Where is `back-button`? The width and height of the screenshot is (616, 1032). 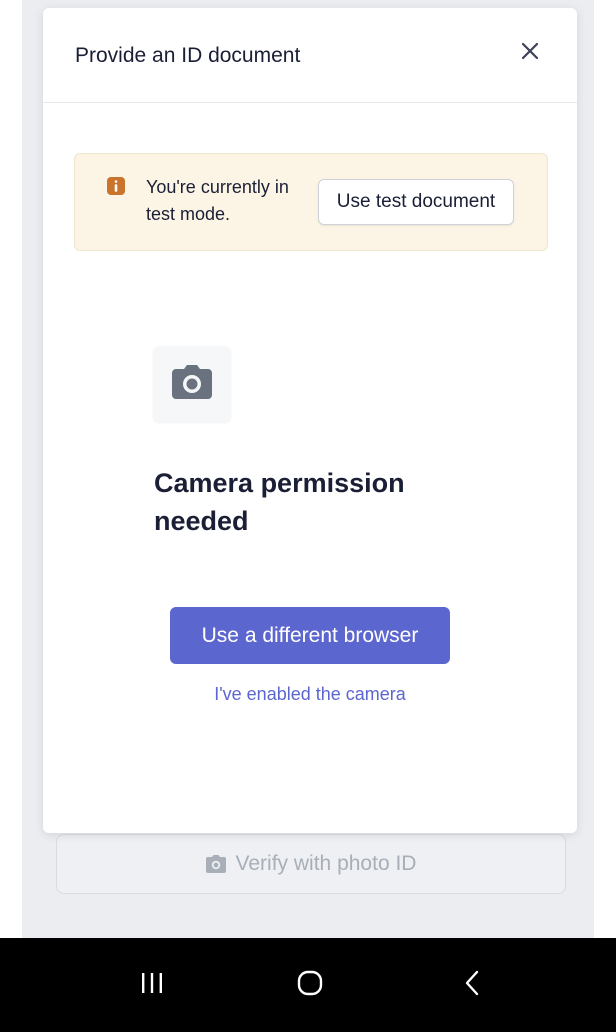
back-button is located at coordinates (472, 985).